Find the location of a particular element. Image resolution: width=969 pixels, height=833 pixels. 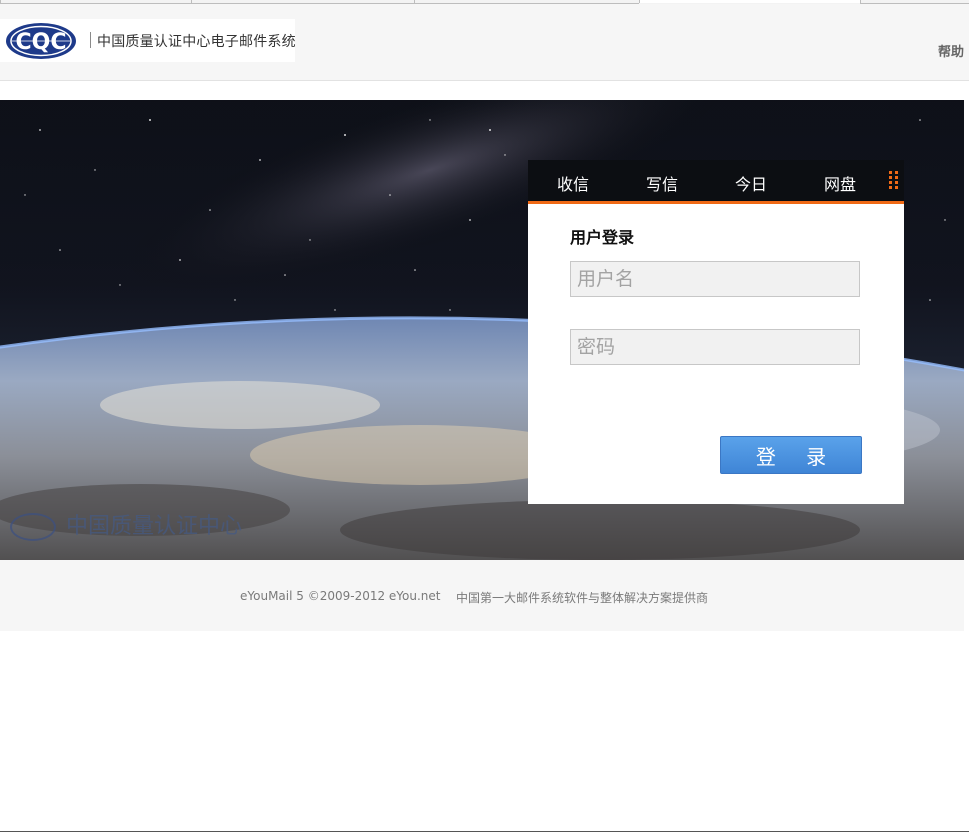

login-button: 登 录 is located at coordinates (791, 455).